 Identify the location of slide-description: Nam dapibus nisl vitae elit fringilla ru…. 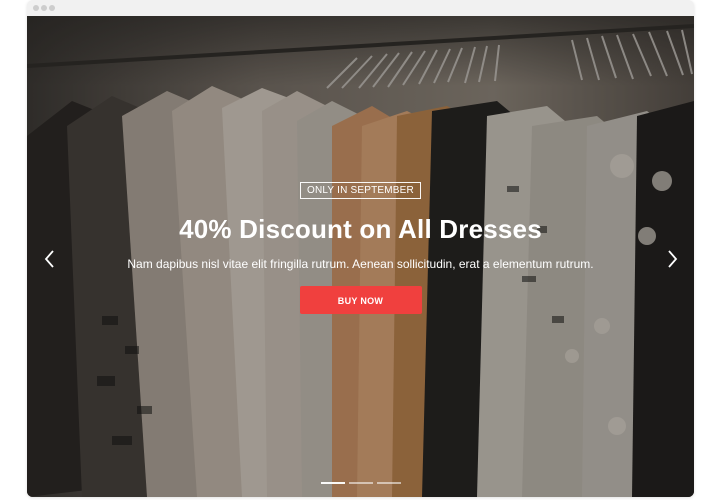
(360, 264).